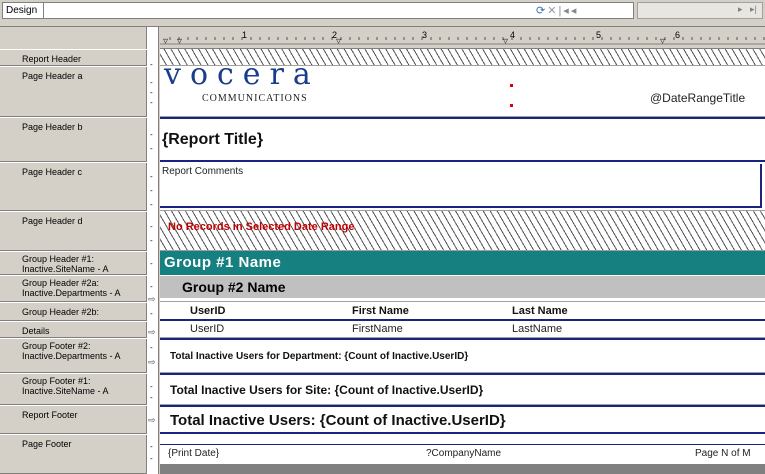  I want to click on page-footer-bottom-bar, so click(462, 469).